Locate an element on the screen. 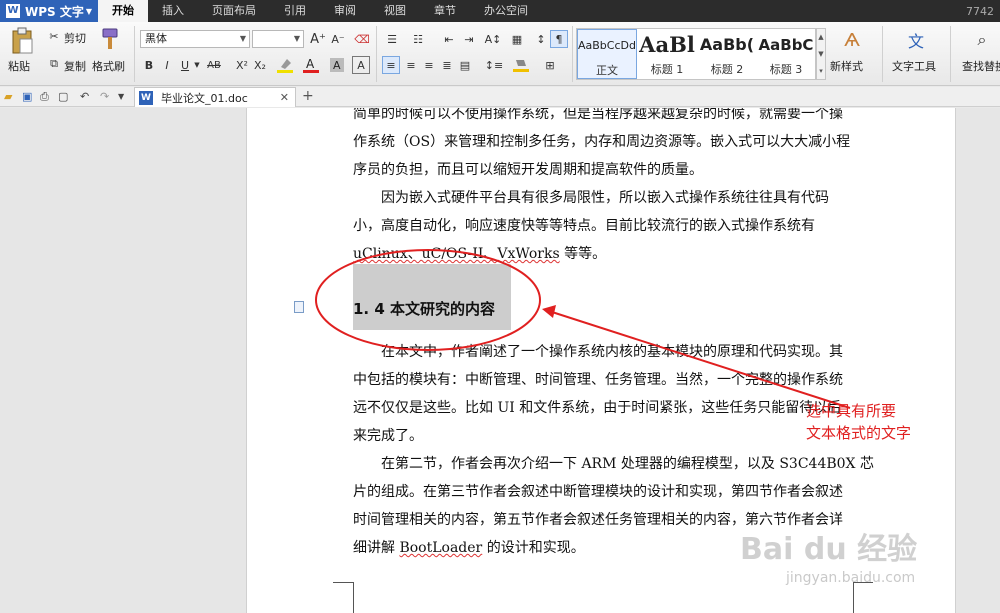  app-menu-button: W WPS 文字 ▼ is located at coordinates (49, 11).